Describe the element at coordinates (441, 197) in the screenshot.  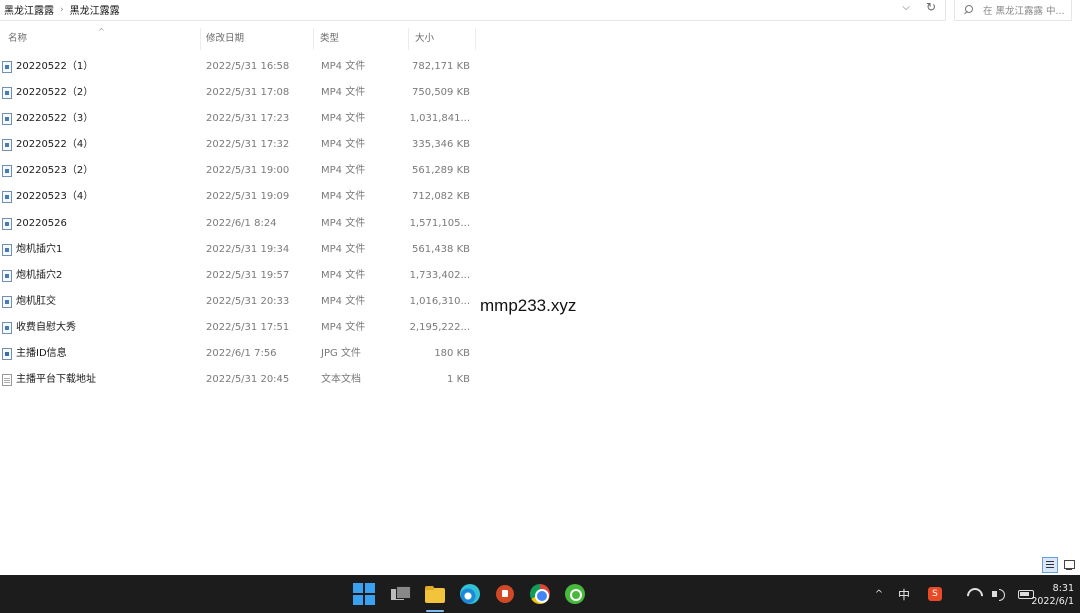
I see `file-size: 712,082 KB` at that location.